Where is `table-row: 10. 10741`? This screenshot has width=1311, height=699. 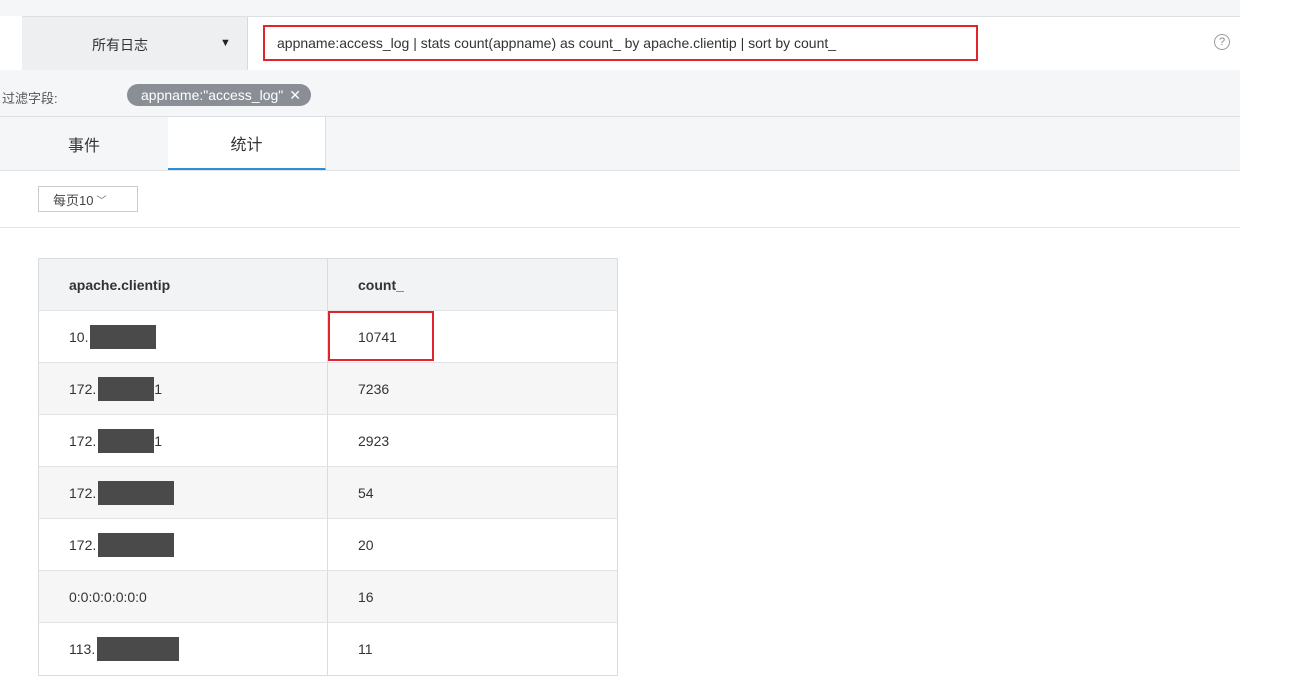
table-row: 10. 10741 is located at coordinates (328, 337).